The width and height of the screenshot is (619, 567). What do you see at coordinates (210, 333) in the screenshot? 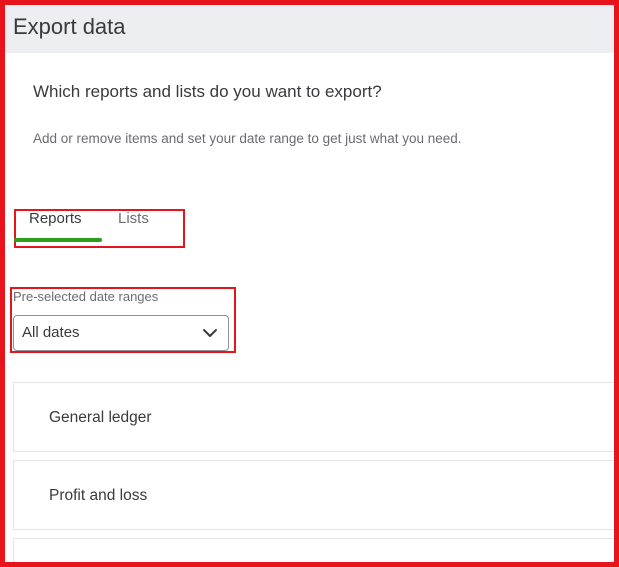
I see `chevron-down-icon` at bounding box center [210, 333].